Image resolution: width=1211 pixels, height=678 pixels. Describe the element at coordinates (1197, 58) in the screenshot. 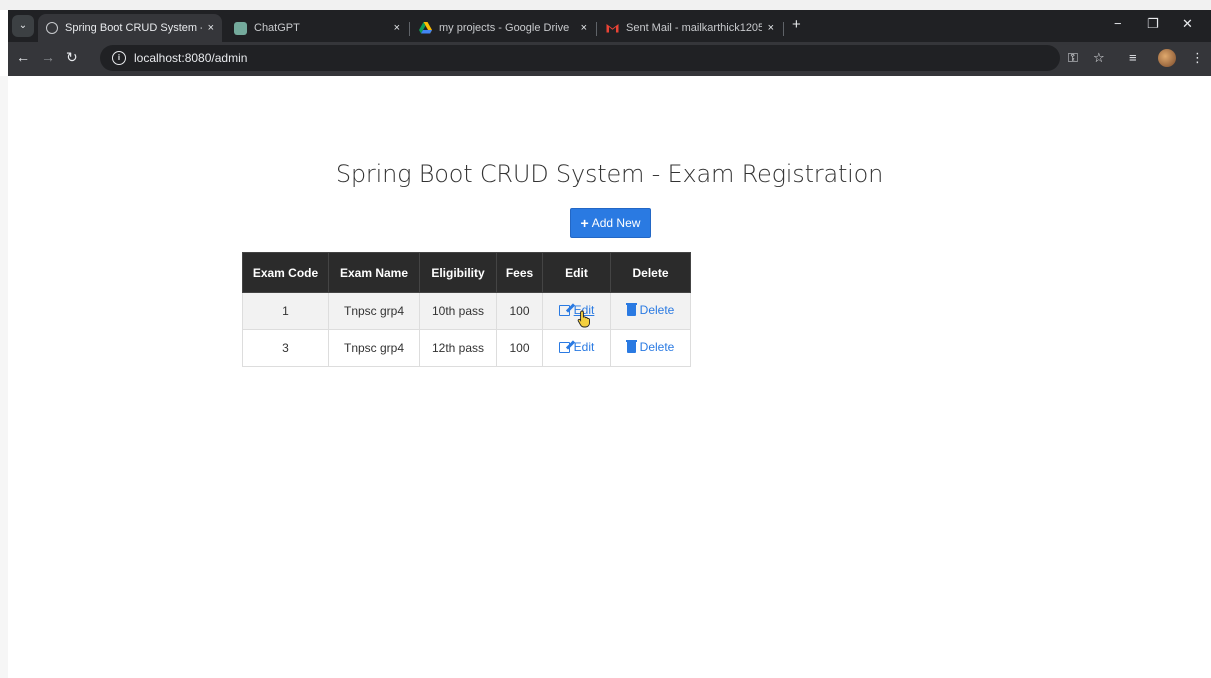

I see `menu-dots-icon: ⋮` at that location.